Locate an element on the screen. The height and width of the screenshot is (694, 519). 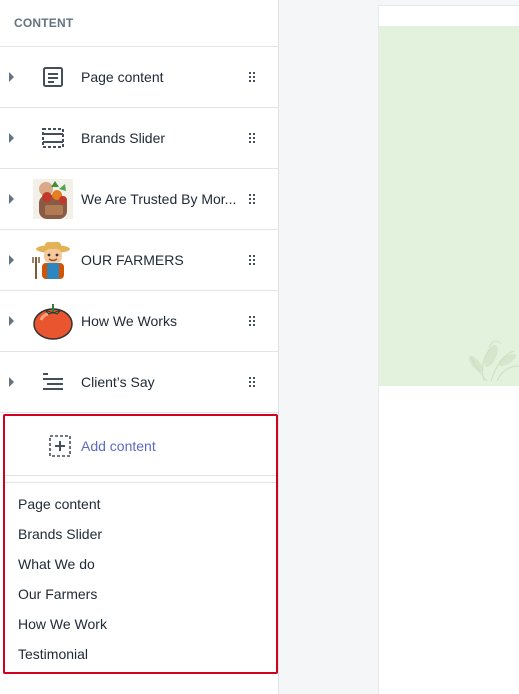
content-item-label: How We Works is located at coordinates (129, 321).